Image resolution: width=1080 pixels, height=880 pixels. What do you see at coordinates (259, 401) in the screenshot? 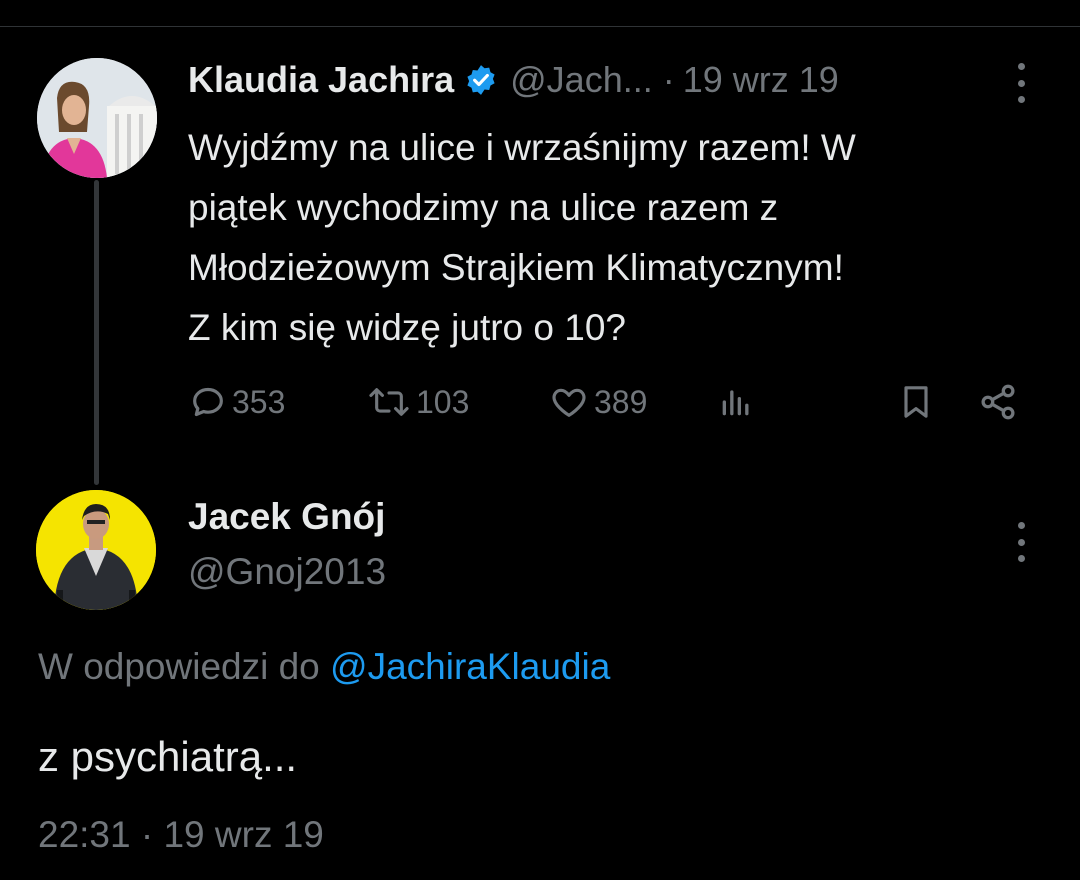
I see `reply-count: 353` at bounding box center [259, 401].